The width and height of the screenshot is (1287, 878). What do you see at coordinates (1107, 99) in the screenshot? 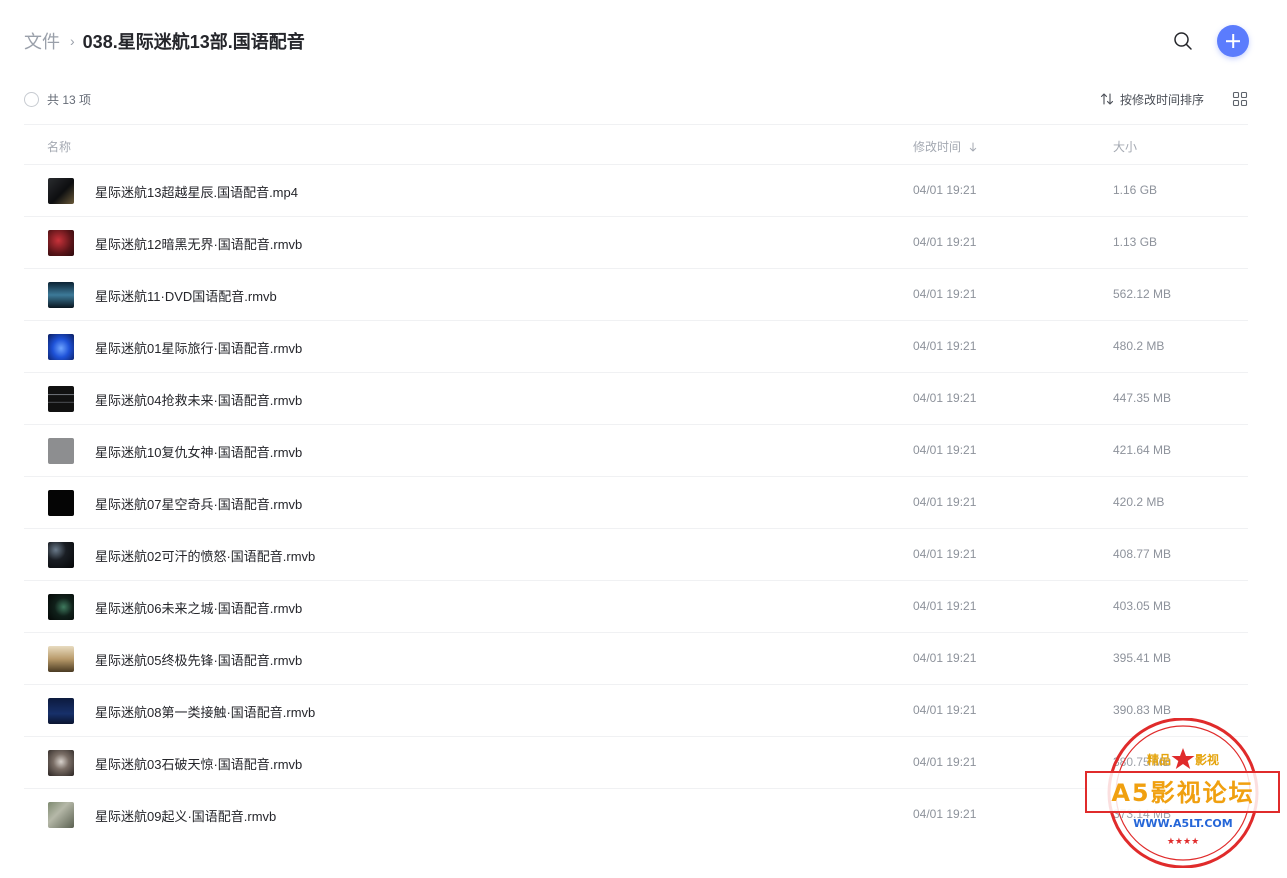
I see `sort-icon` at bounding box center [1107, 99].